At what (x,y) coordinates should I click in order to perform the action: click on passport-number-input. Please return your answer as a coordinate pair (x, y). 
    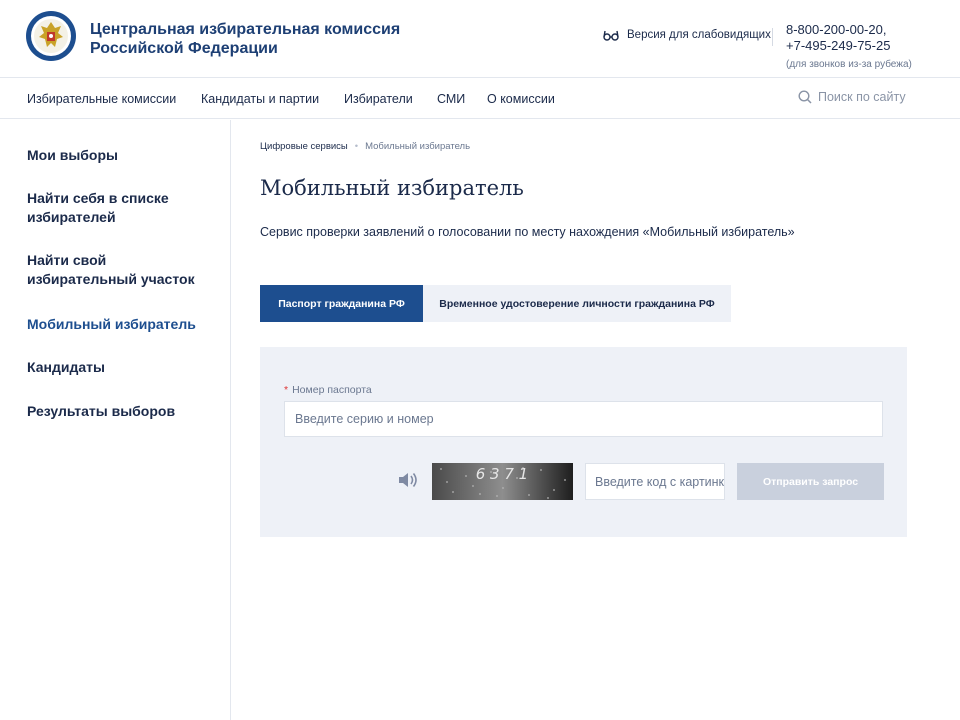
    Looking at the image, I should click on (583, 419).